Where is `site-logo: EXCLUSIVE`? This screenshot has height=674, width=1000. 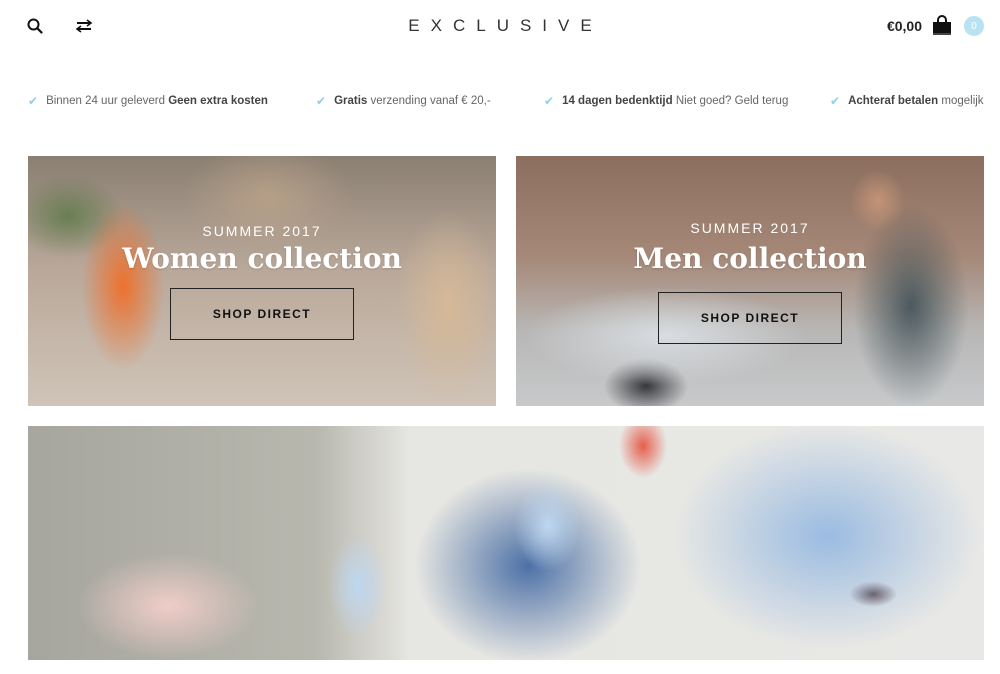 site-logo: EXCLUSIVE is located at coordinates (500, 26).